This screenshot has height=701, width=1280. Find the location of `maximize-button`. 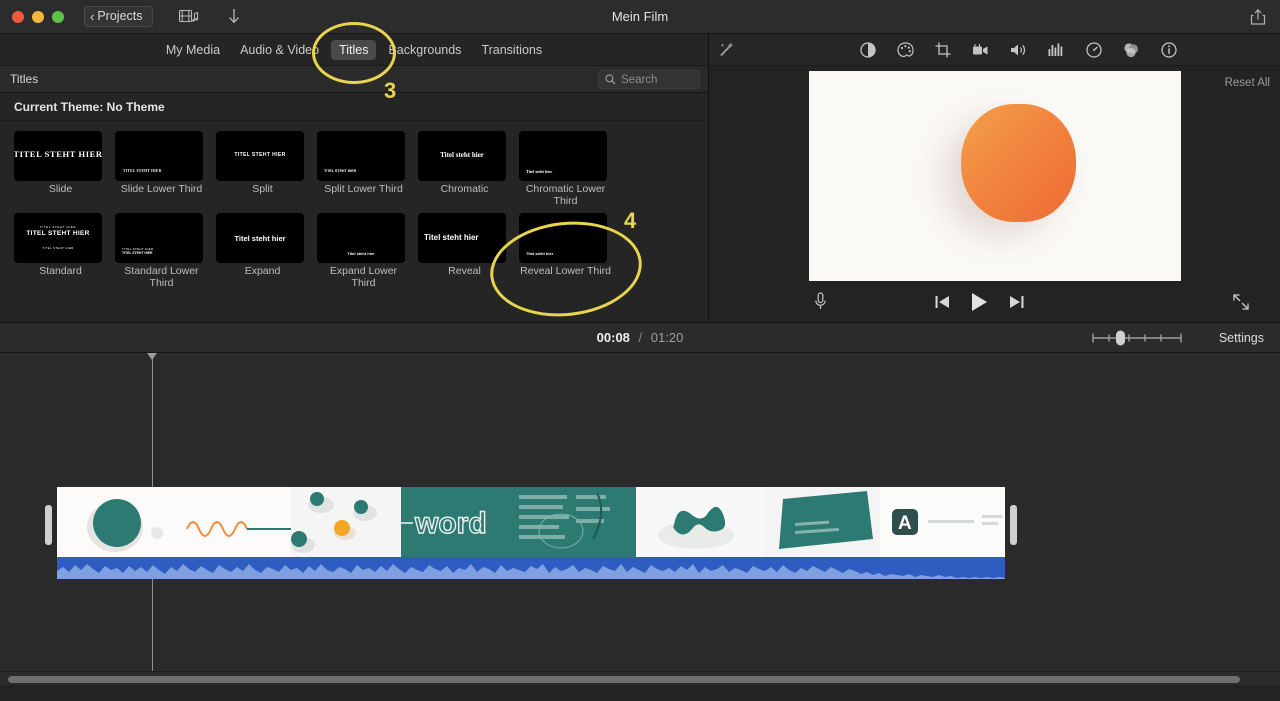

maximize-button is located at coordinates (58, 16).